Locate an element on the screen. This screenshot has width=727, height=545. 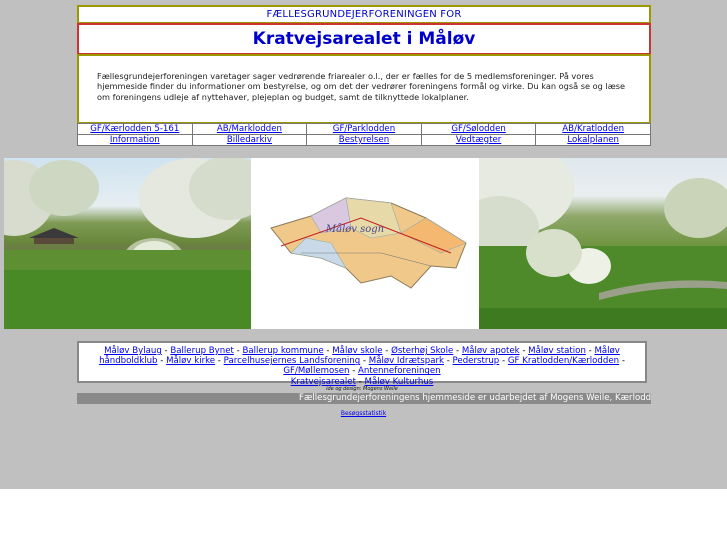
header-top-label: FÆLLESGRUNDEJERFORENINGEN FOR is located at coordinates (364, 14).